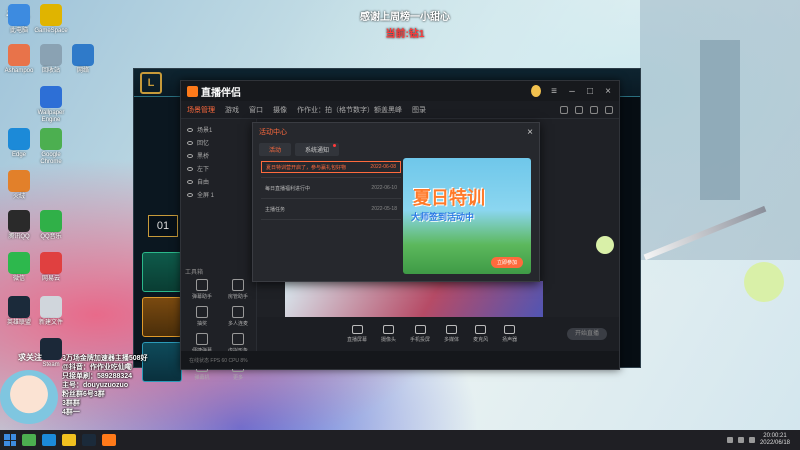 This screenshot has height=450, width=800. I want to click on grid-icon, so click(594, 109).